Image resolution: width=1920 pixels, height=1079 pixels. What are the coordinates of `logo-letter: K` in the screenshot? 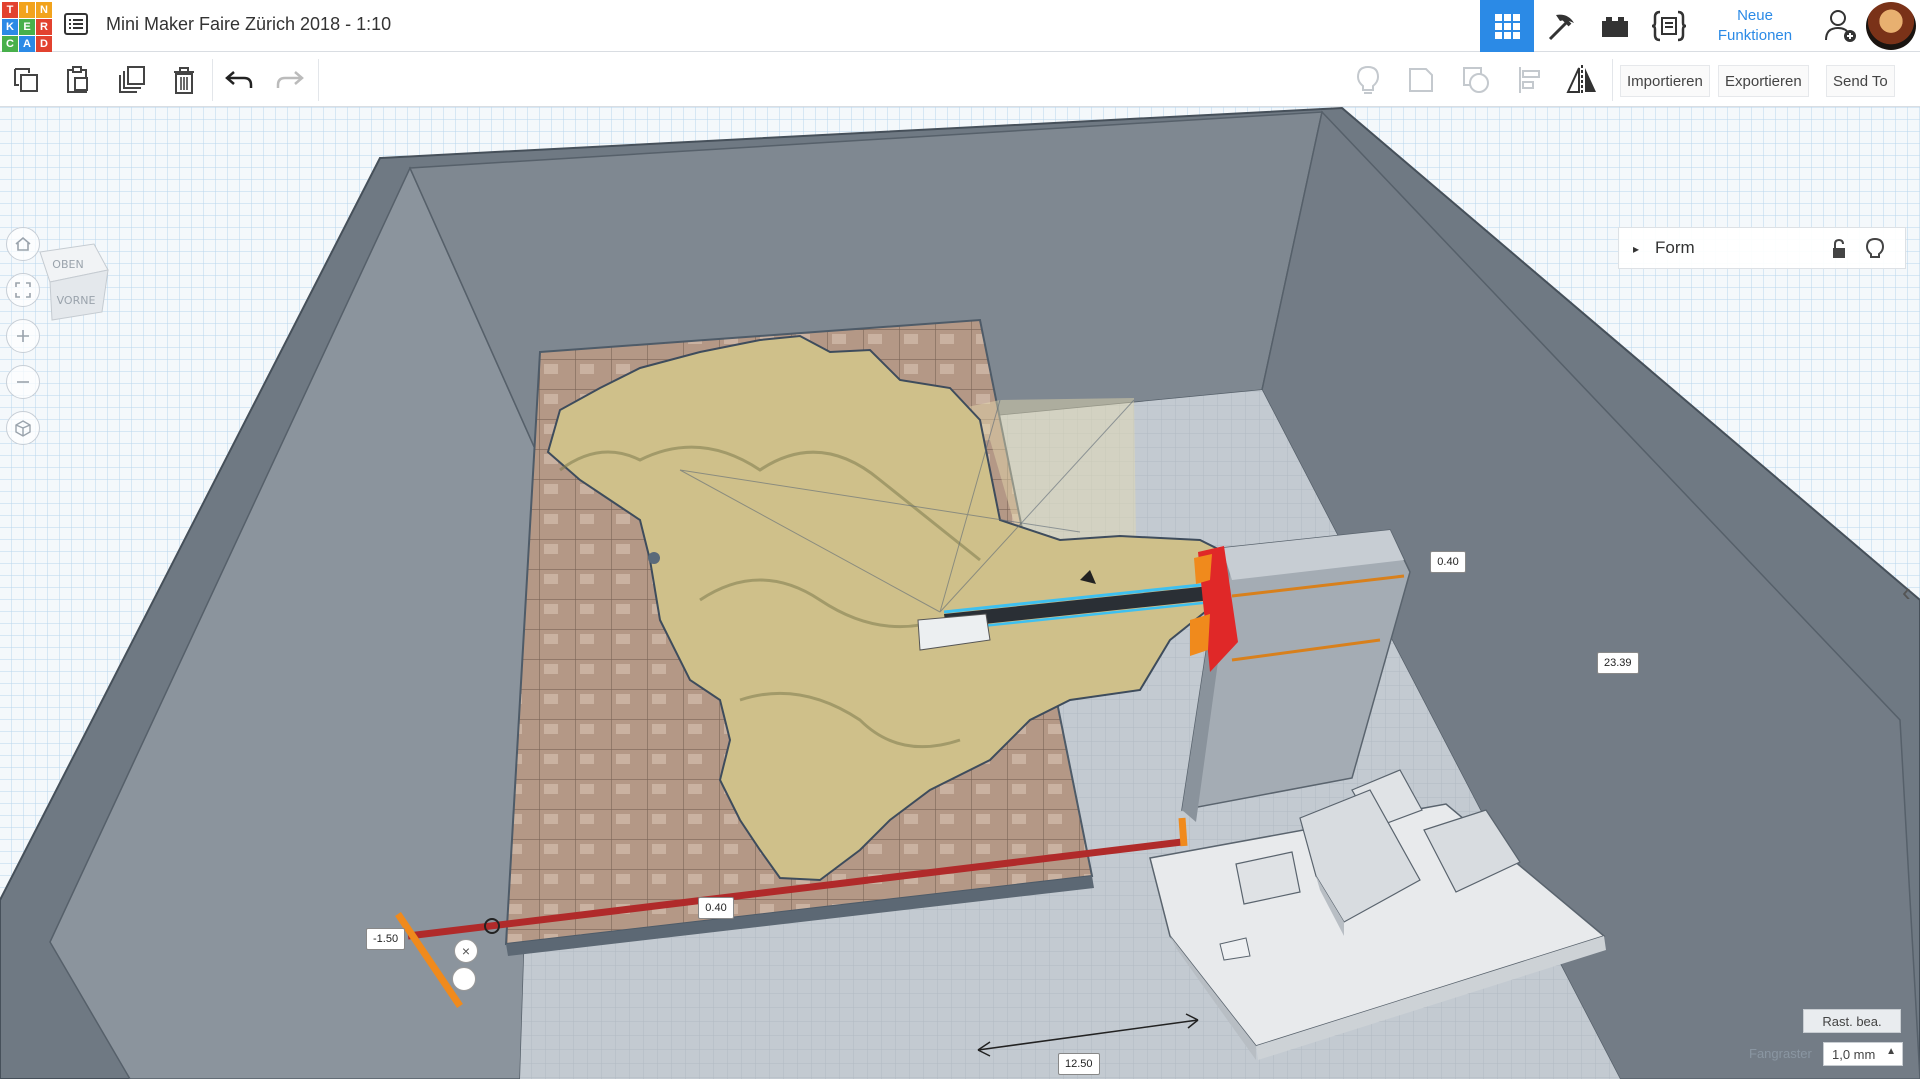 It's located at (10, 27).